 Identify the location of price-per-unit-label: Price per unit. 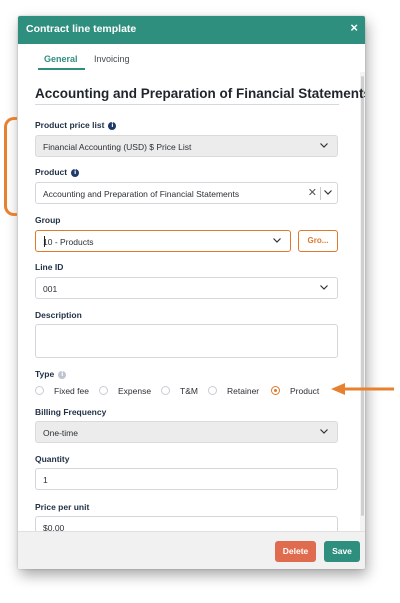
(62, 507).